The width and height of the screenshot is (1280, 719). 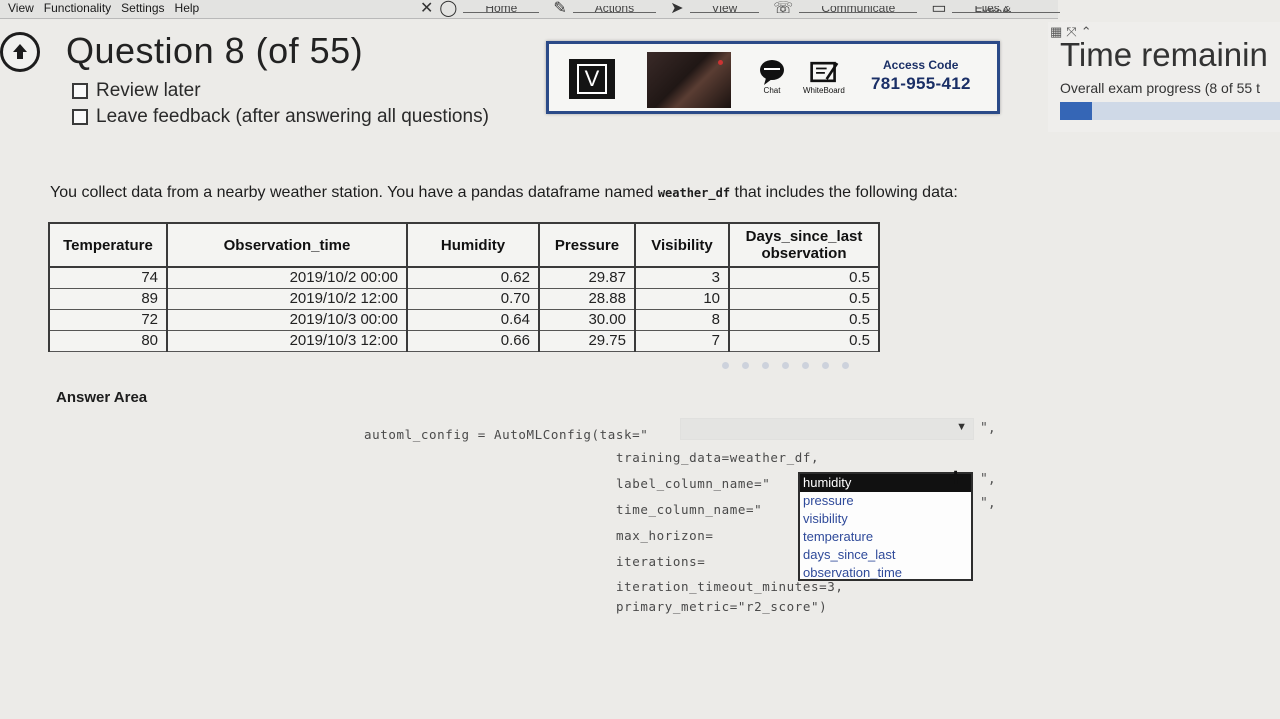 What do you see at coordinates (827, 429) in the screenshot?
I see `task-dropdown: ▼` at bounding box center [827, 429].